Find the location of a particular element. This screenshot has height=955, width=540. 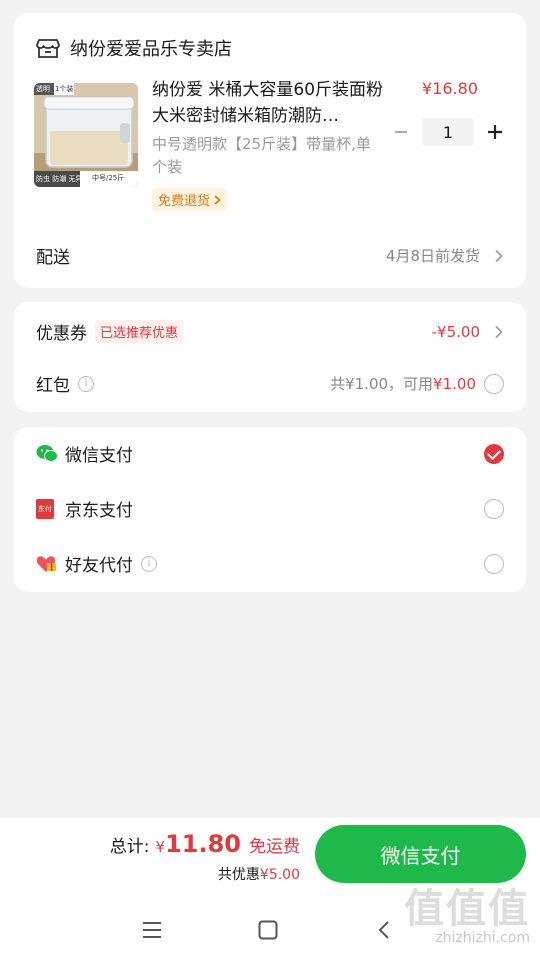

discount-card: 优惠券 已选推荐优惠 -¥5.00 红包 i 共¥1.00，可用 ¥1.00 is located at coordinates (270, 357).